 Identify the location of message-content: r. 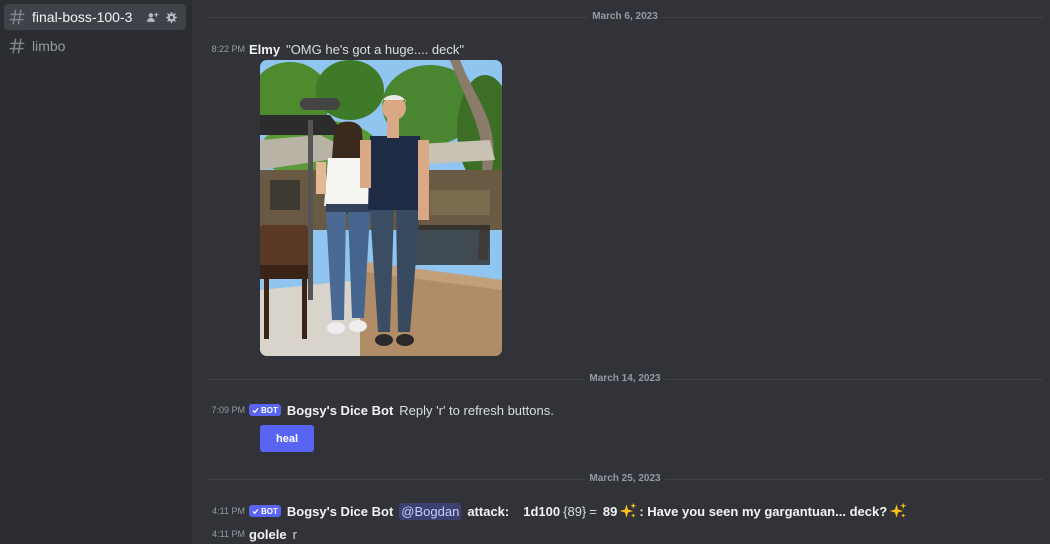
(294, 534).